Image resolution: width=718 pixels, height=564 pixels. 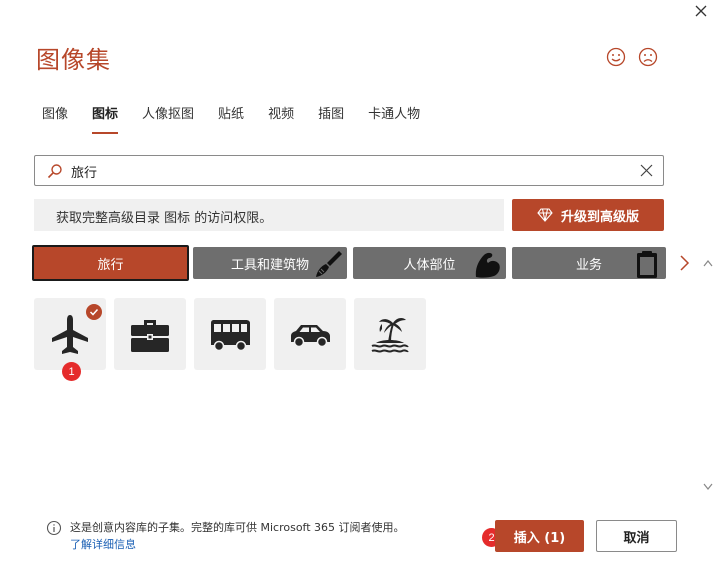 I want to click on promo-text: 获取完整高级目录 图标 的访问权限。, so click(x=164, y=218).